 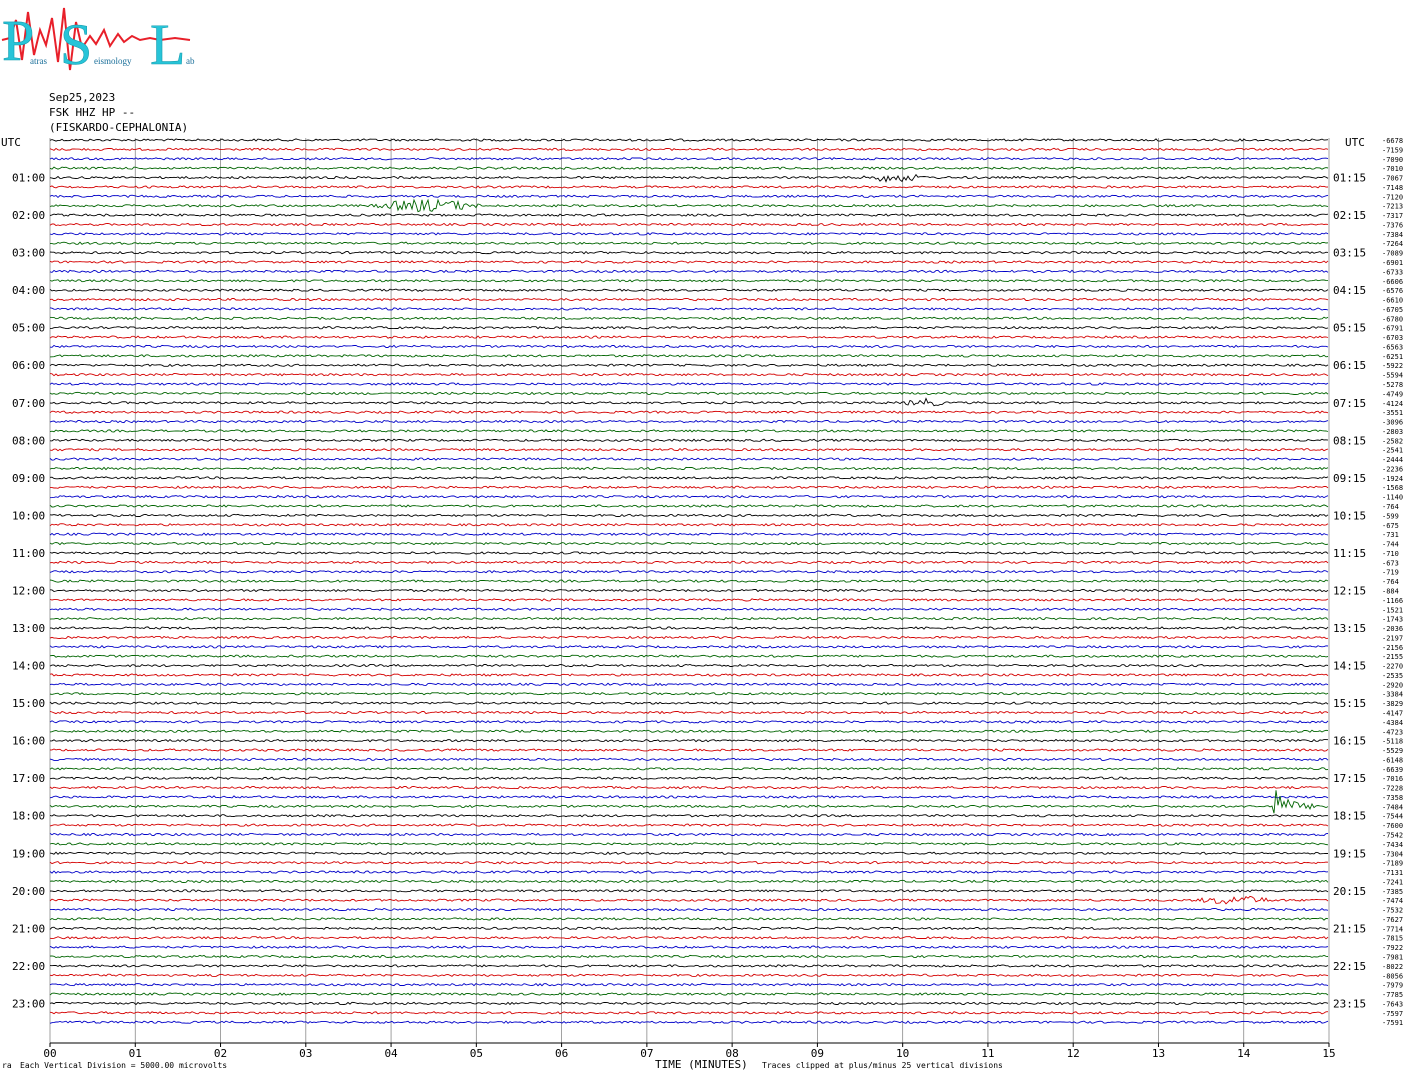 I want to click on trace-offset-label: -7384, so click(x=1392, y=235).